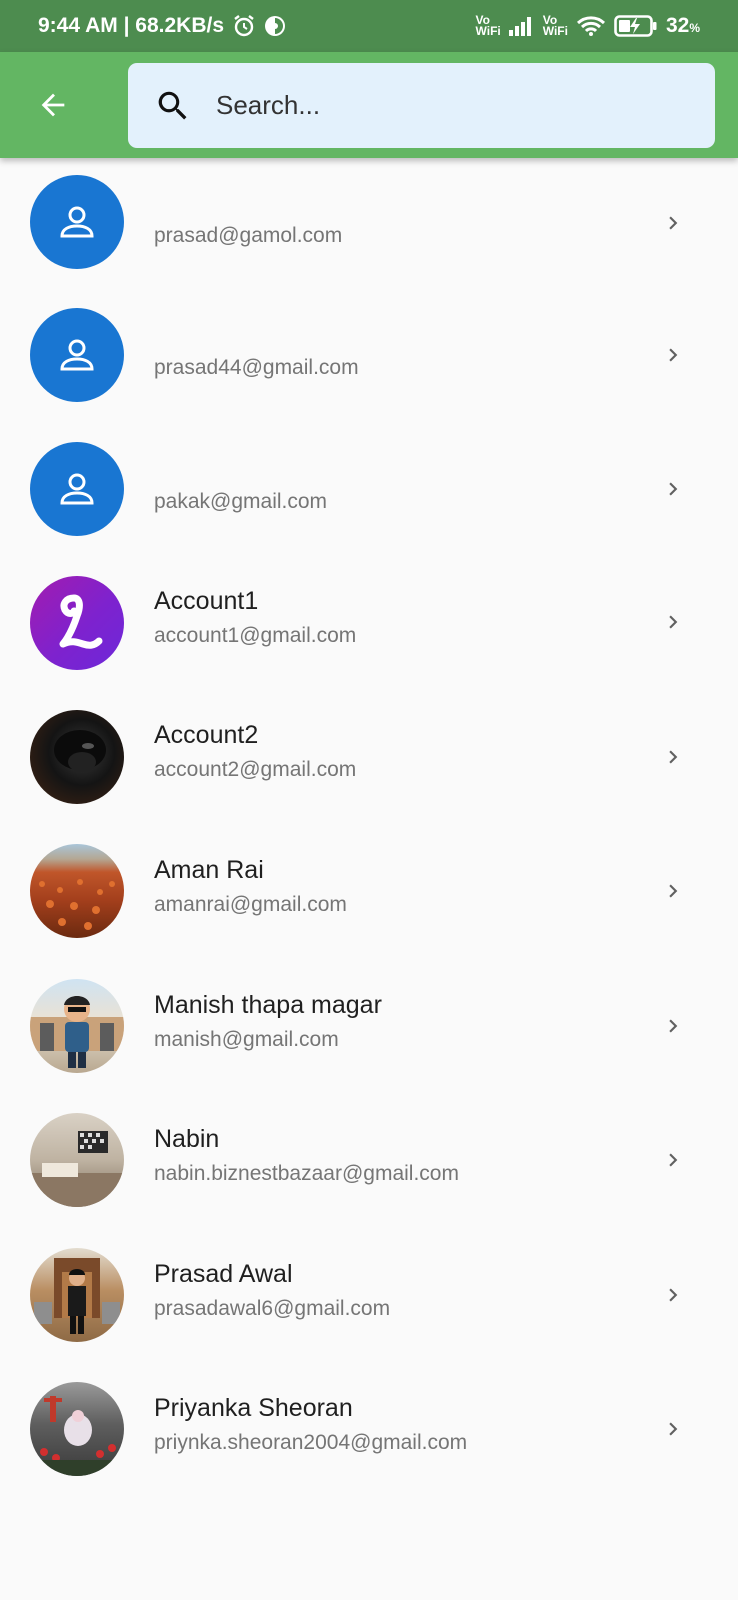  What do you see at coordinates (591, 26) in the screenshot?
I see `wifi-icon` at bounding box center [591, 26].